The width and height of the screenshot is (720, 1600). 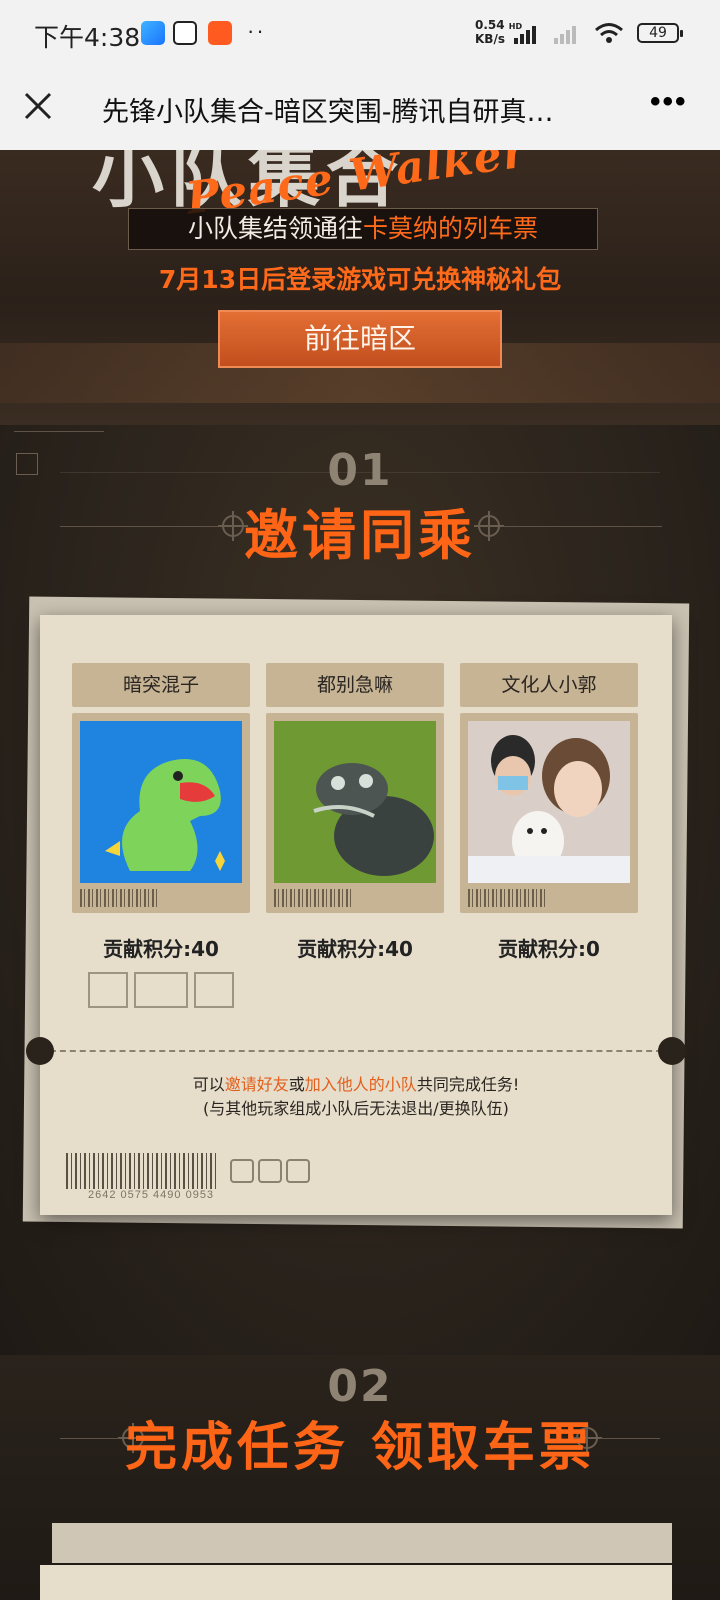 I want to click on banner-highlight: 卡莫纳的列车票, so click(x=451, y=228).